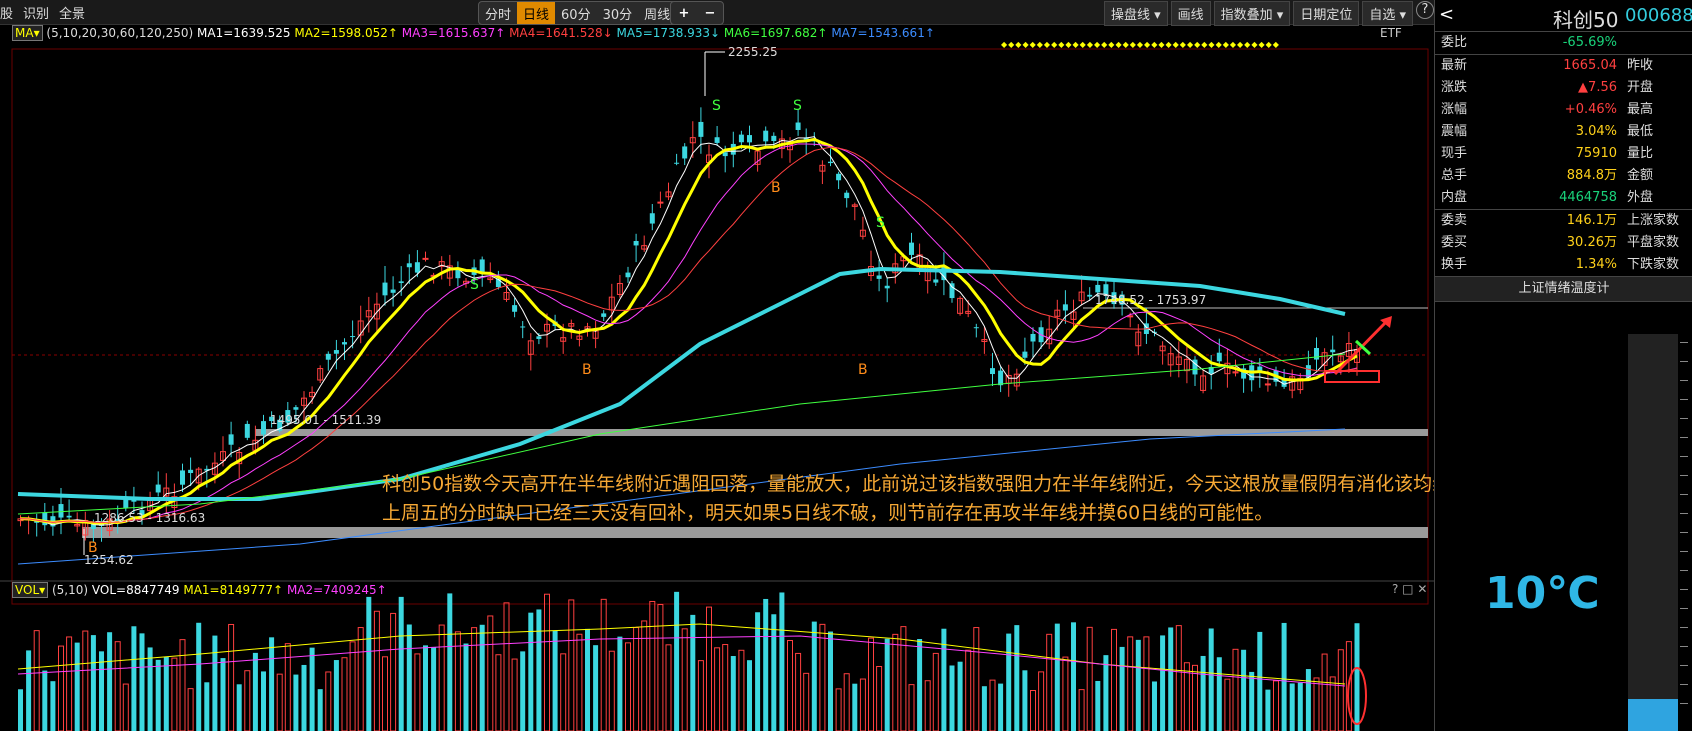 The height and width of the screenshot is (731, 1692). Describe the element at coordinates (1150, 300) in the screenshot. I see `zone-top-label: 1748.52 - 1753.97` at that location.